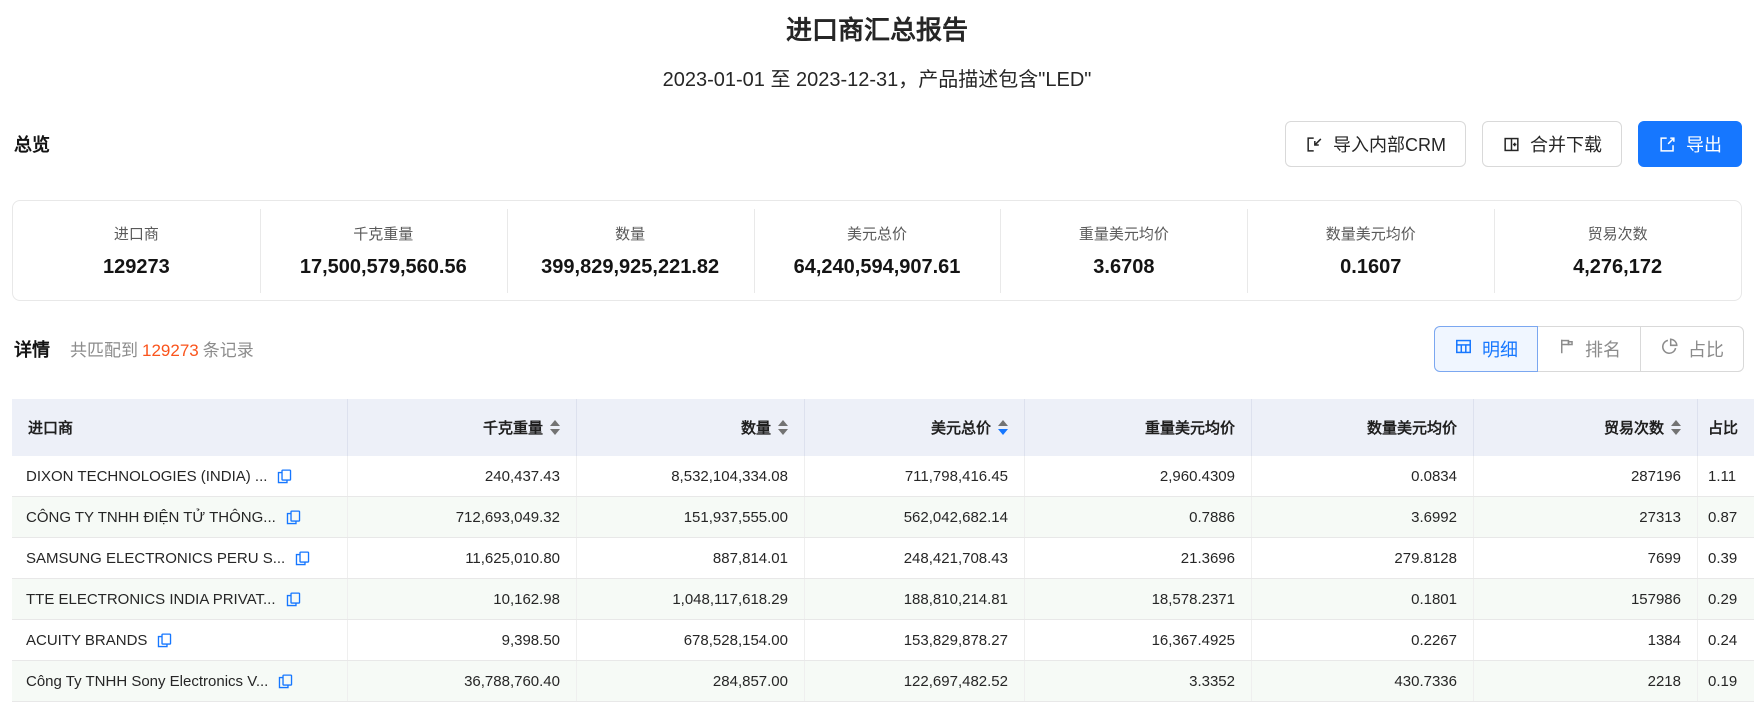 This screenshot has height=702, width=1754. Describe the element at coordinates (1389, 145) in the screenshot. I see `import-crm-label: 导入内部CRM` at that location.